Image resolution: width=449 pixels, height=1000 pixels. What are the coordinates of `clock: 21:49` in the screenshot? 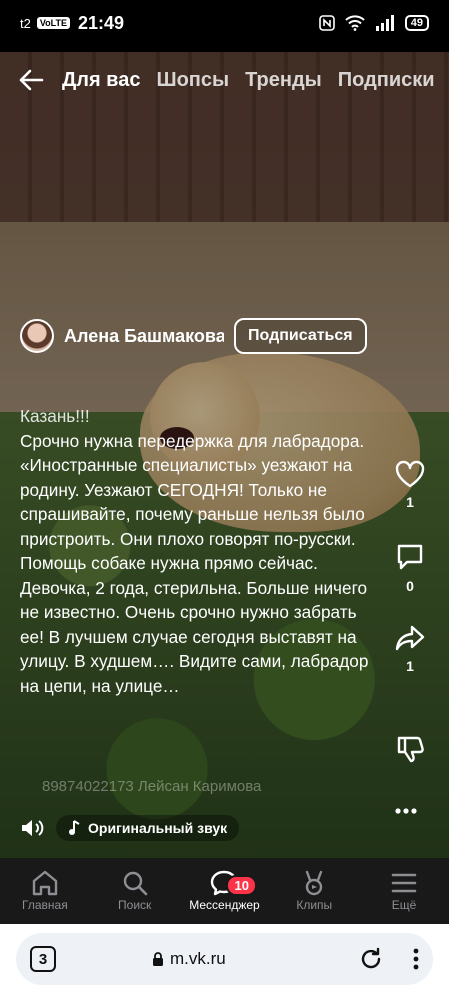 It's located at (101, 22).